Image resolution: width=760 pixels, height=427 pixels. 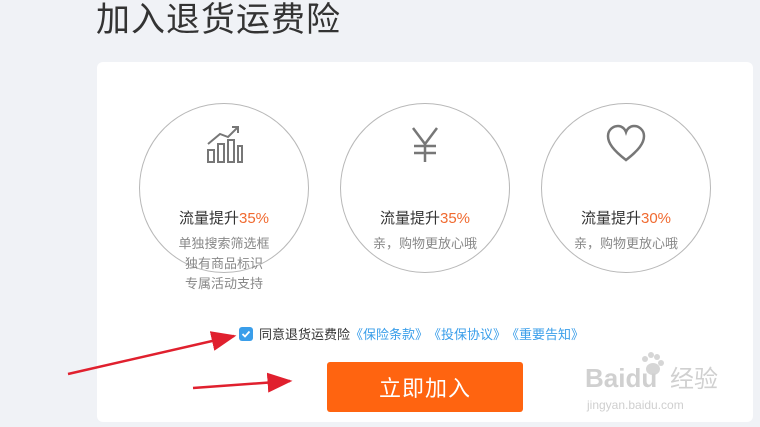 I want to click on svg-text: jingyan.baidu.com, so click(x=635, y=405).